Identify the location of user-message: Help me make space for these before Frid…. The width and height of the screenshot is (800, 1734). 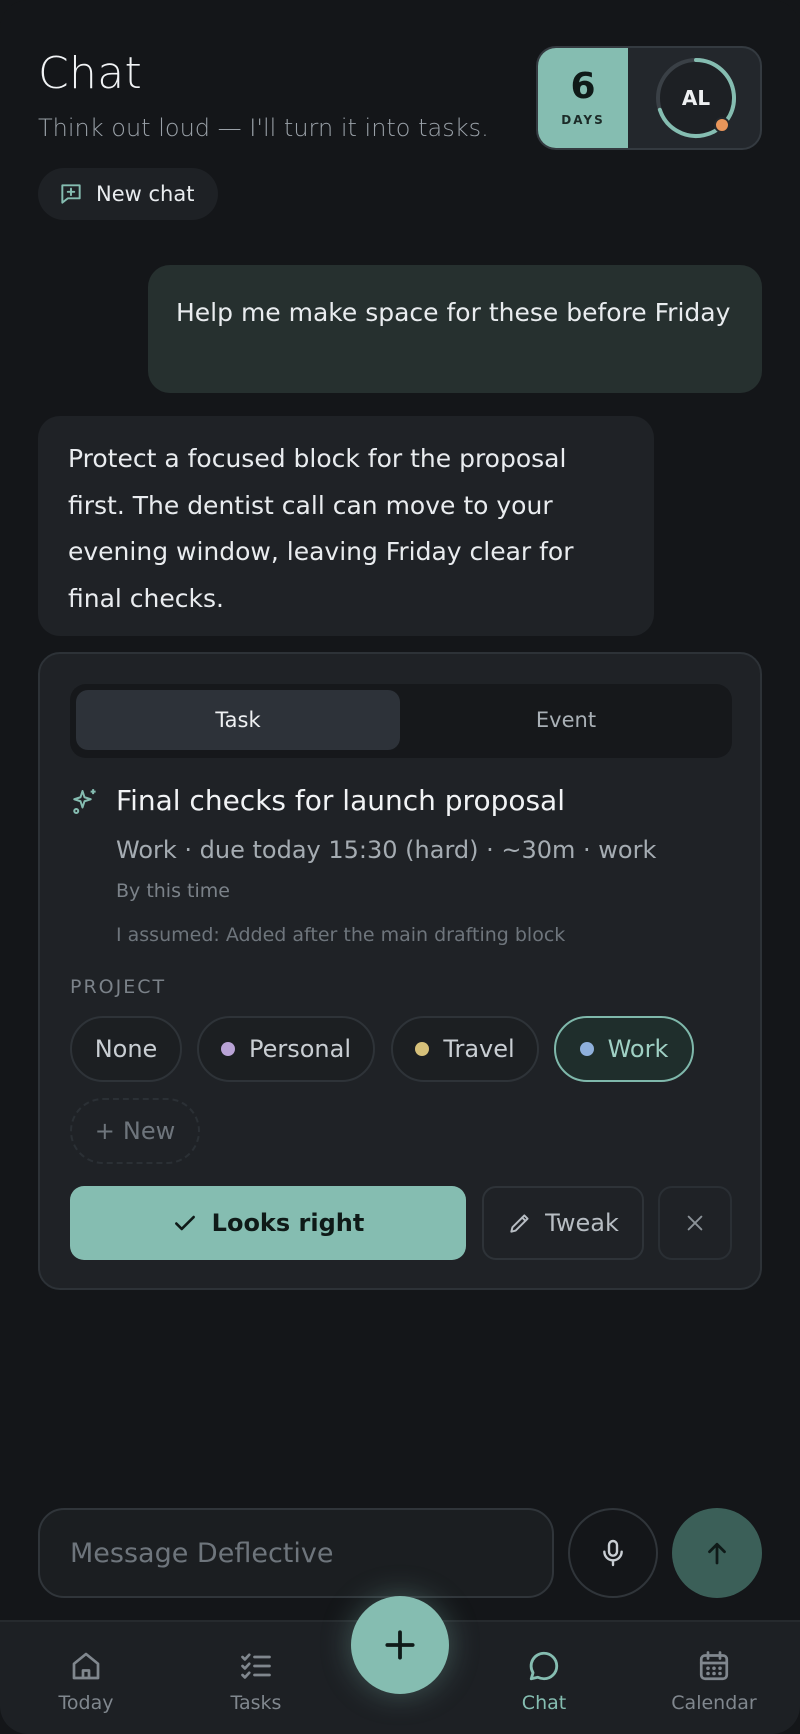
(455, 329).